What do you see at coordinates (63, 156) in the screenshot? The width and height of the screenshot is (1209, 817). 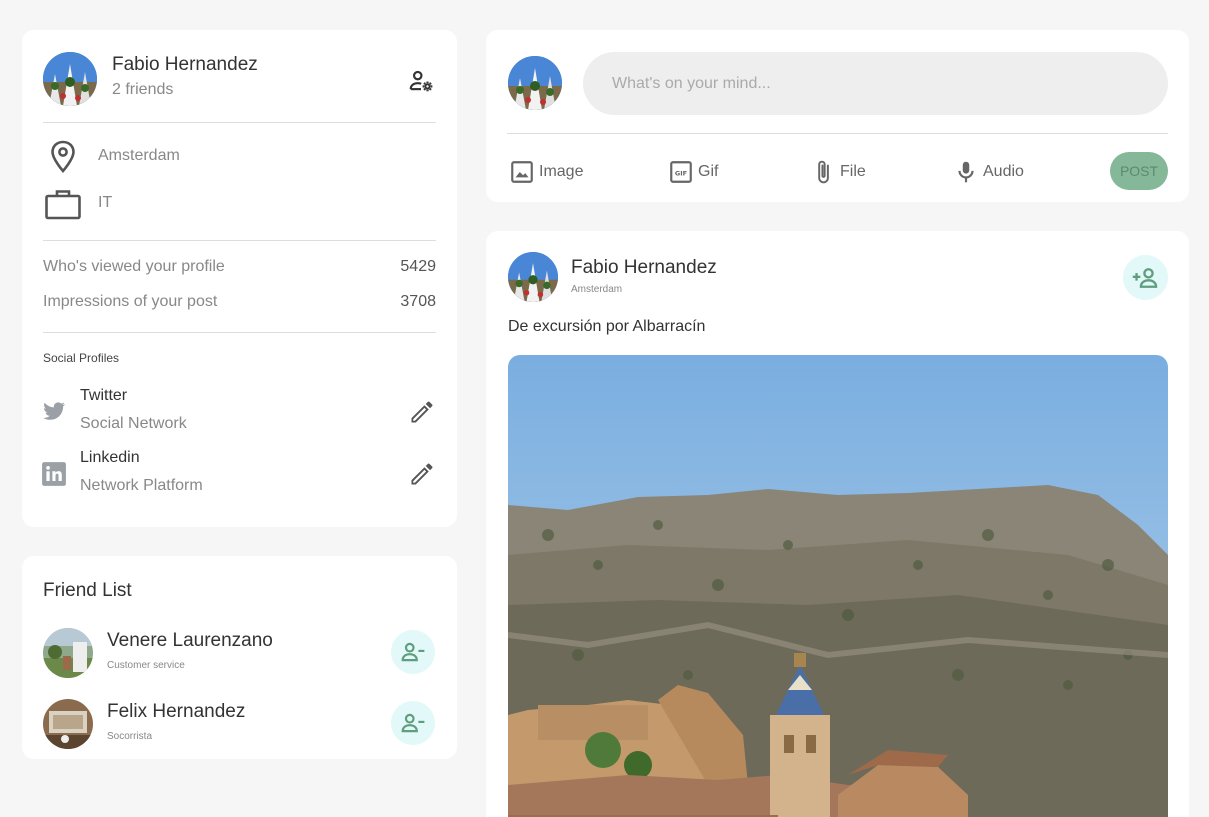 I see `location-pin-icon` at bounding box center [63, 156].